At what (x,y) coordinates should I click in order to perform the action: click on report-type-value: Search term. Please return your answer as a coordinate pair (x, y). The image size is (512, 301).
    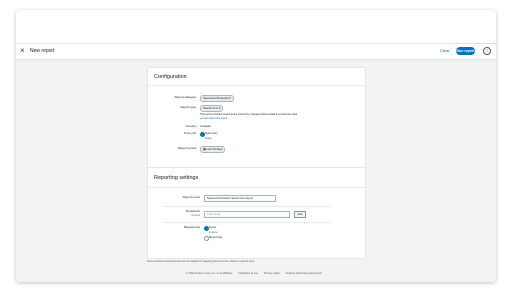
    Looking at the image, I should click on (211, 108).